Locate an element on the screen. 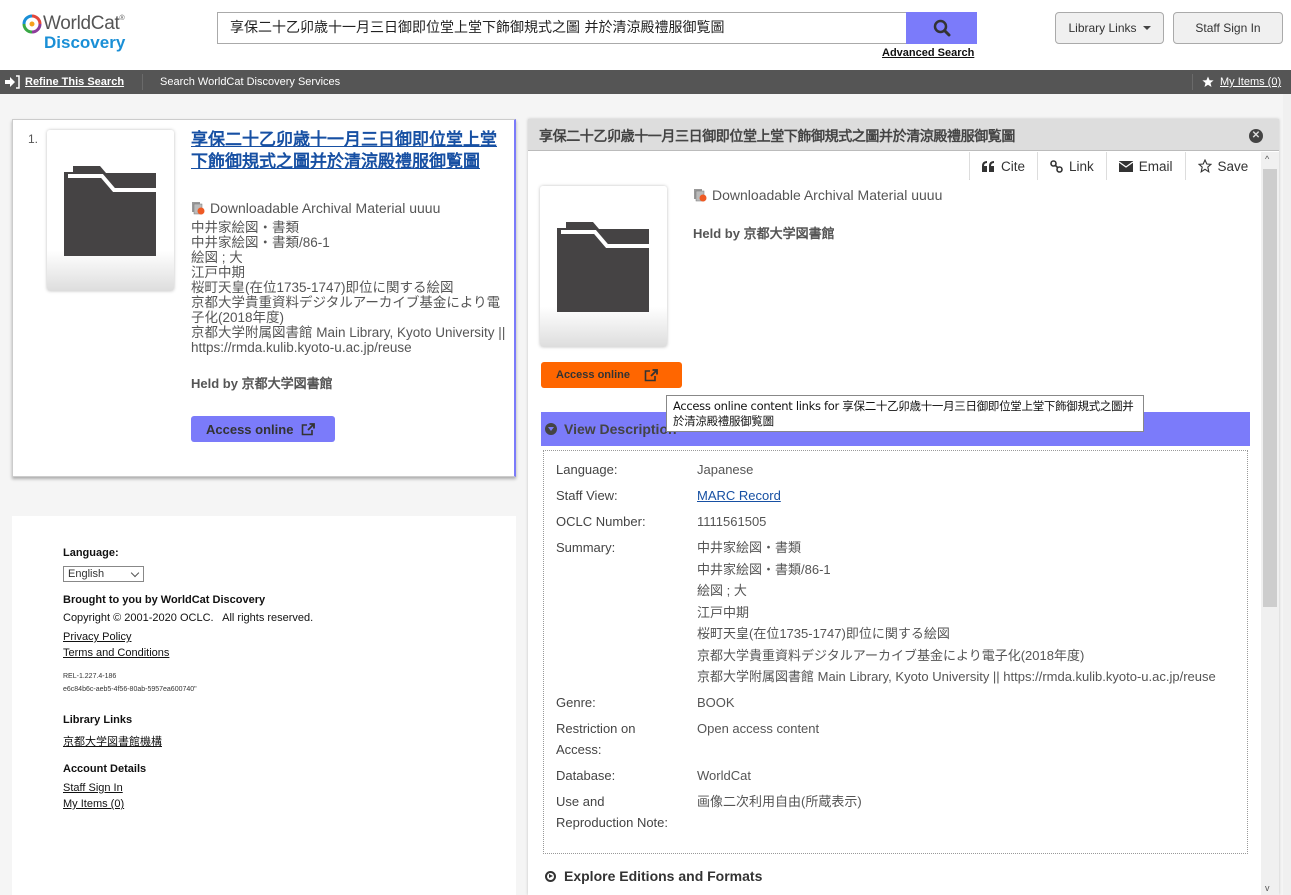 The height and width of the screenshot is (895, 1291). access-online-button: Access online is located at coordinates (263, 429).